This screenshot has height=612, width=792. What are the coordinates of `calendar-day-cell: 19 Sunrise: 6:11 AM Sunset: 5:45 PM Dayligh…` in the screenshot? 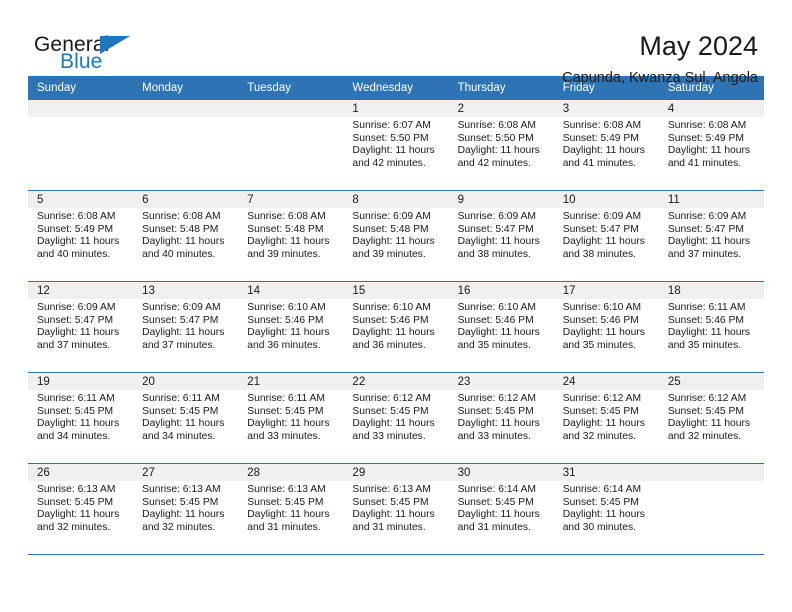 It's located at (81, 418).